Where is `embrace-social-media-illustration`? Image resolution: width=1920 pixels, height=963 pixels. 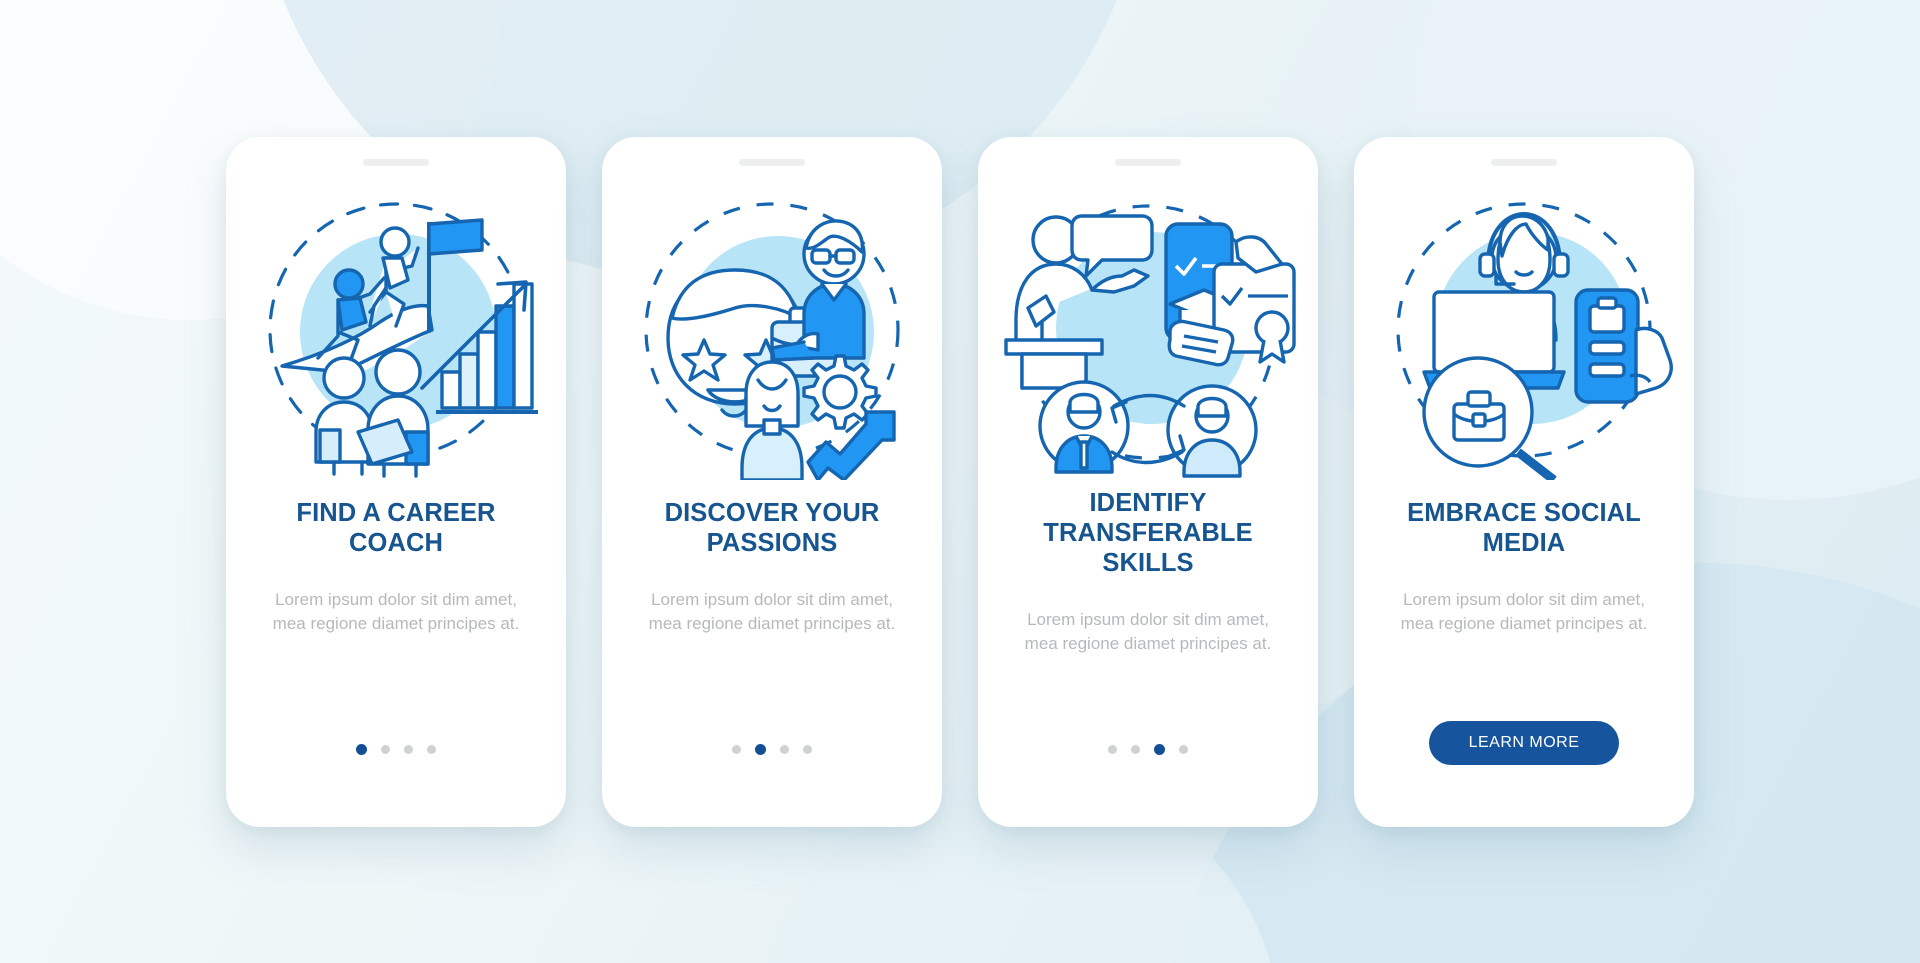 embrace-social-media-illustration is located at coordinates (1524, 330).